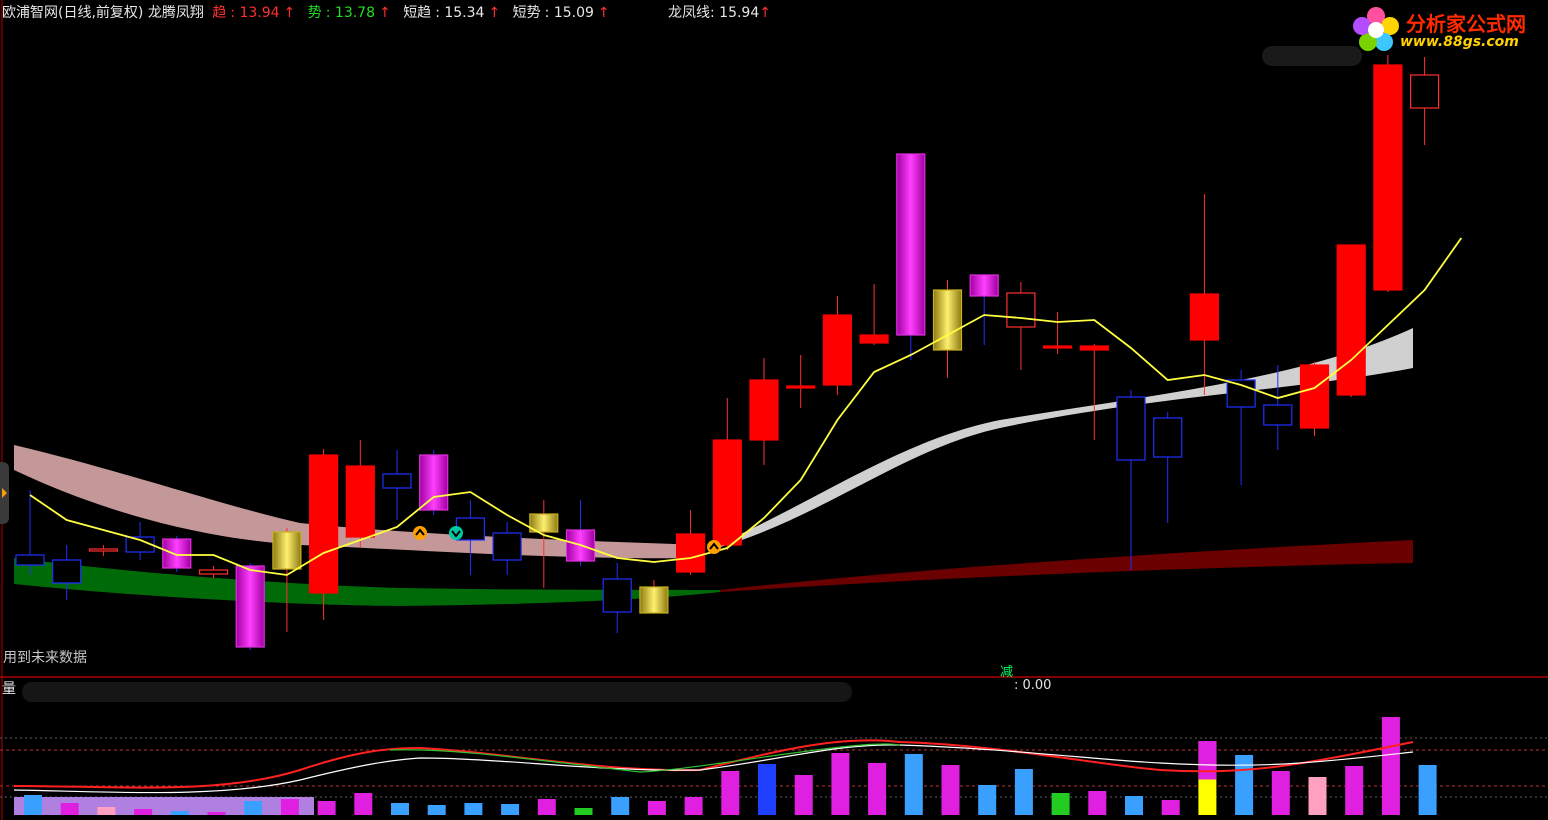 This screenshot has height=820, width=1548. Describe the element at coordinates (456, 533) in the screenshot. I see `sell-signal-icon` at that location.